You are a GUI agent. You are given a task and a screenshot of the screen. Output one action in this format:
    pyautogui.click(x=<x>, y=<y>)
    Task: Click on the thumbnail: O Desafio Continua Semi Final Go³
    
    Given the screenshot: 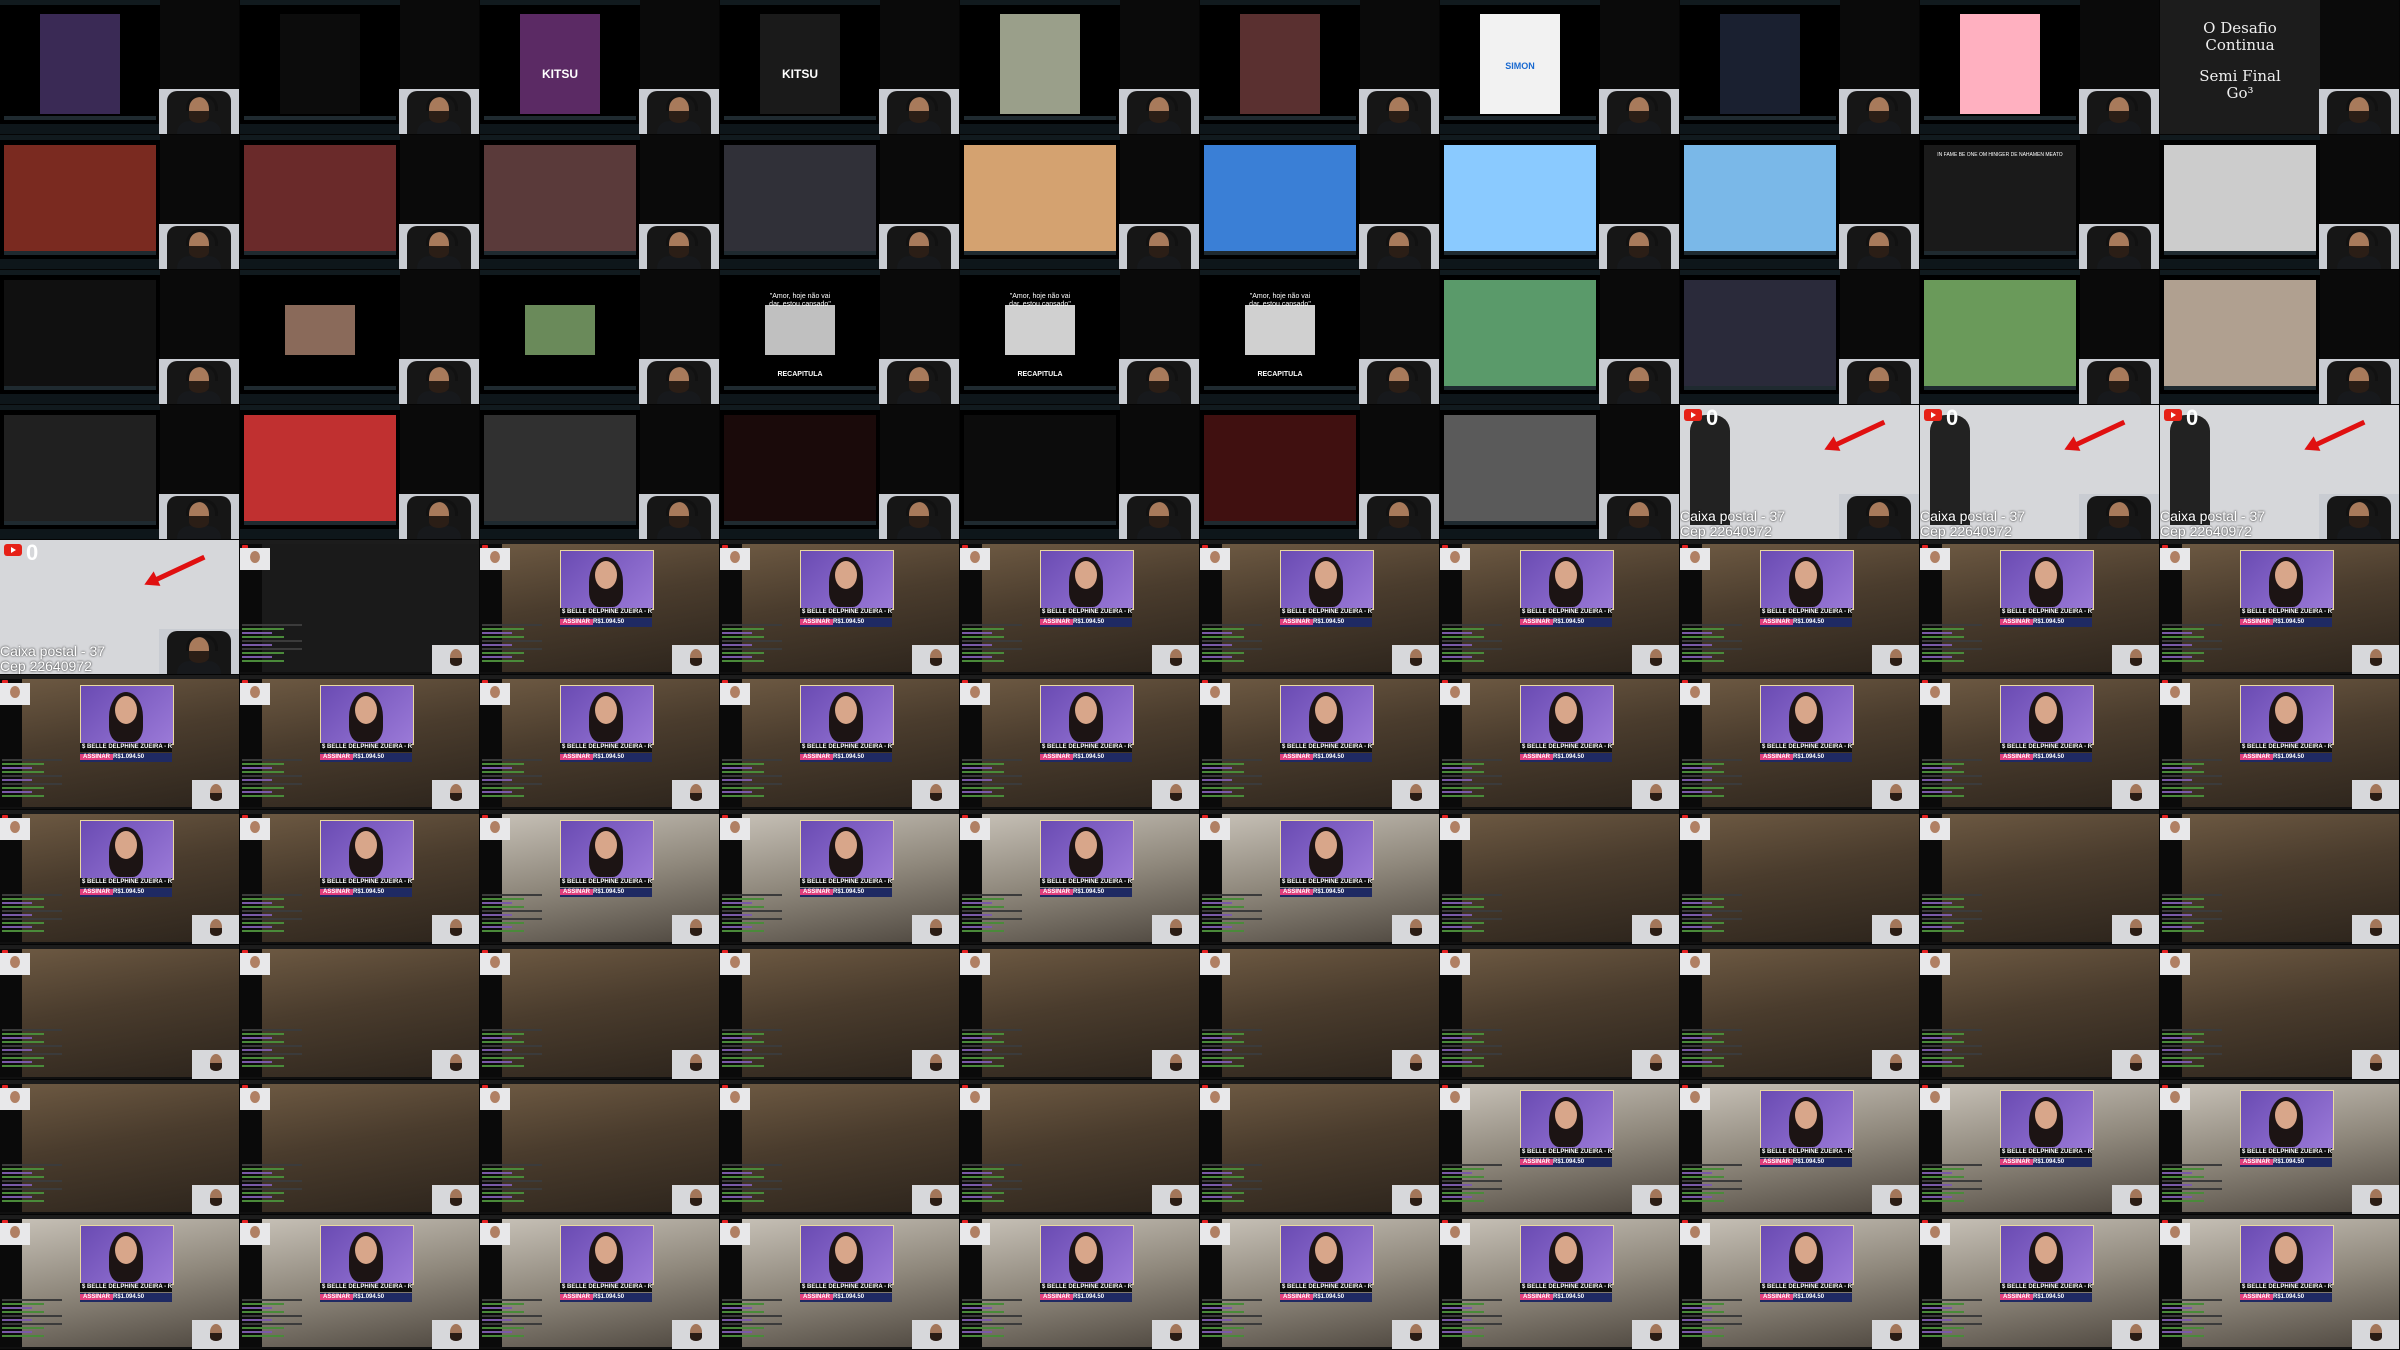 What is the action you would take?
    pyautogui.click(x=2280, y=67)
    